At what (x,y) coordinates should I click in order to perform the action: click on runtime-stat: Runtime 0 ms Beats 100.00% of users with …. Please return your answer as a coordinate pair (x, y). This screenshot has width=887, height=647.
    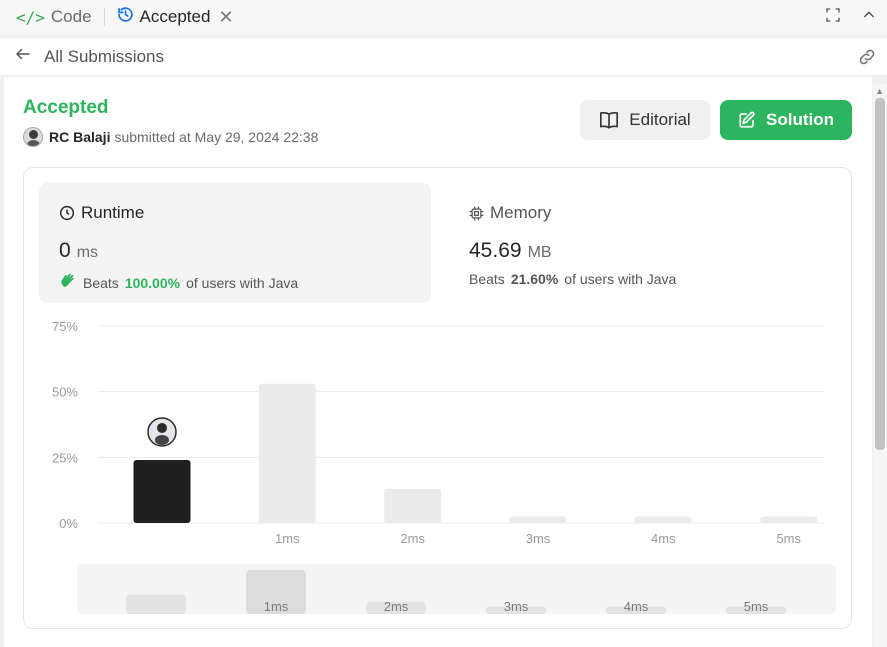
    Looking at the image, I should click on (235, 243).